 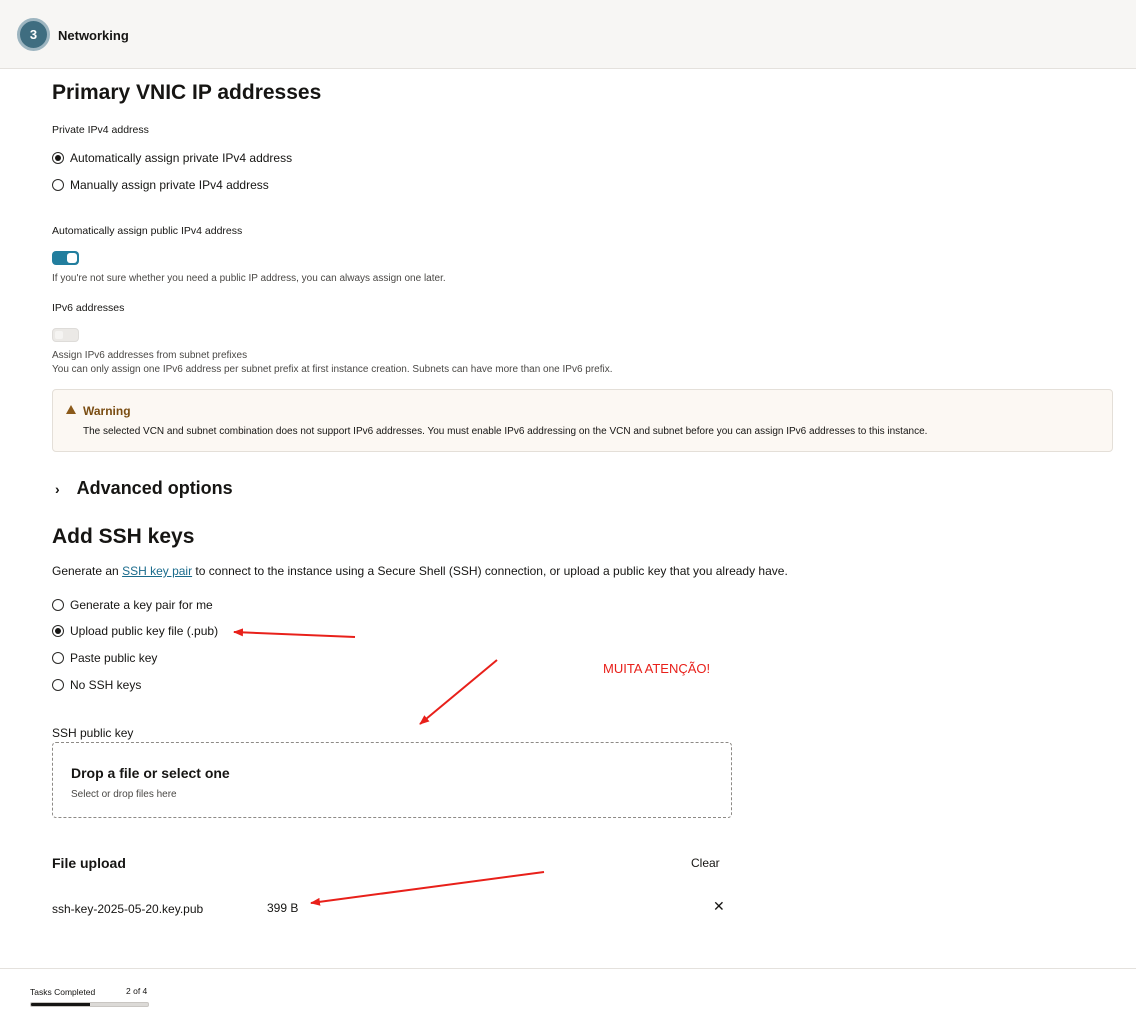 I want to click on annotation-arrow-file-size, so click(x=427, y=888).